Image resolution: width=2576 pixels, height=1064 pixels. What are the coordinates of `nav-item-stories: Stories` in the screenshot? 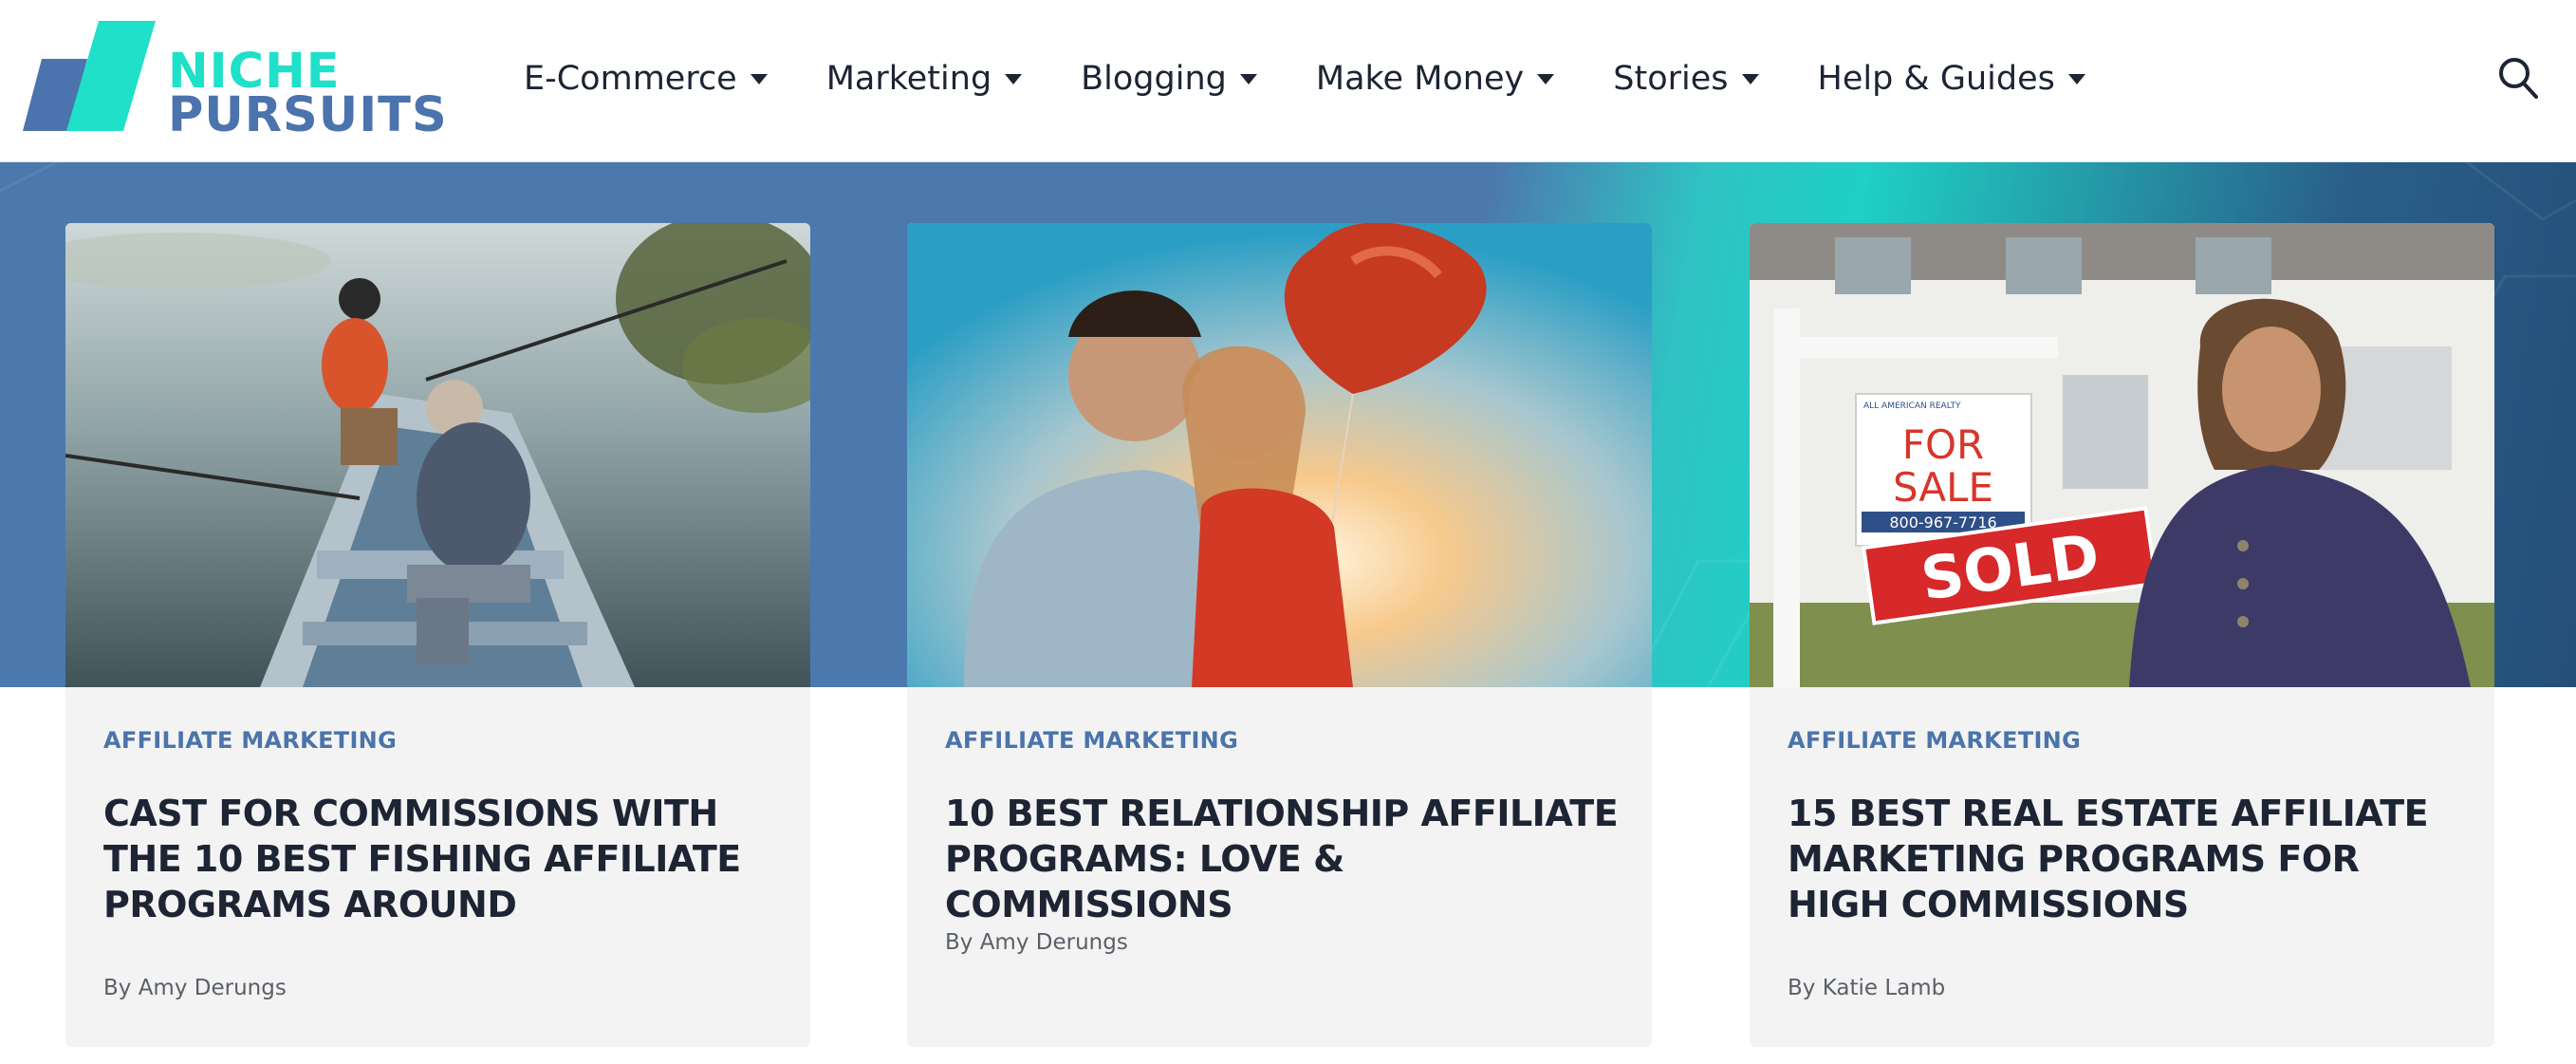 It's located at (1686, 79).